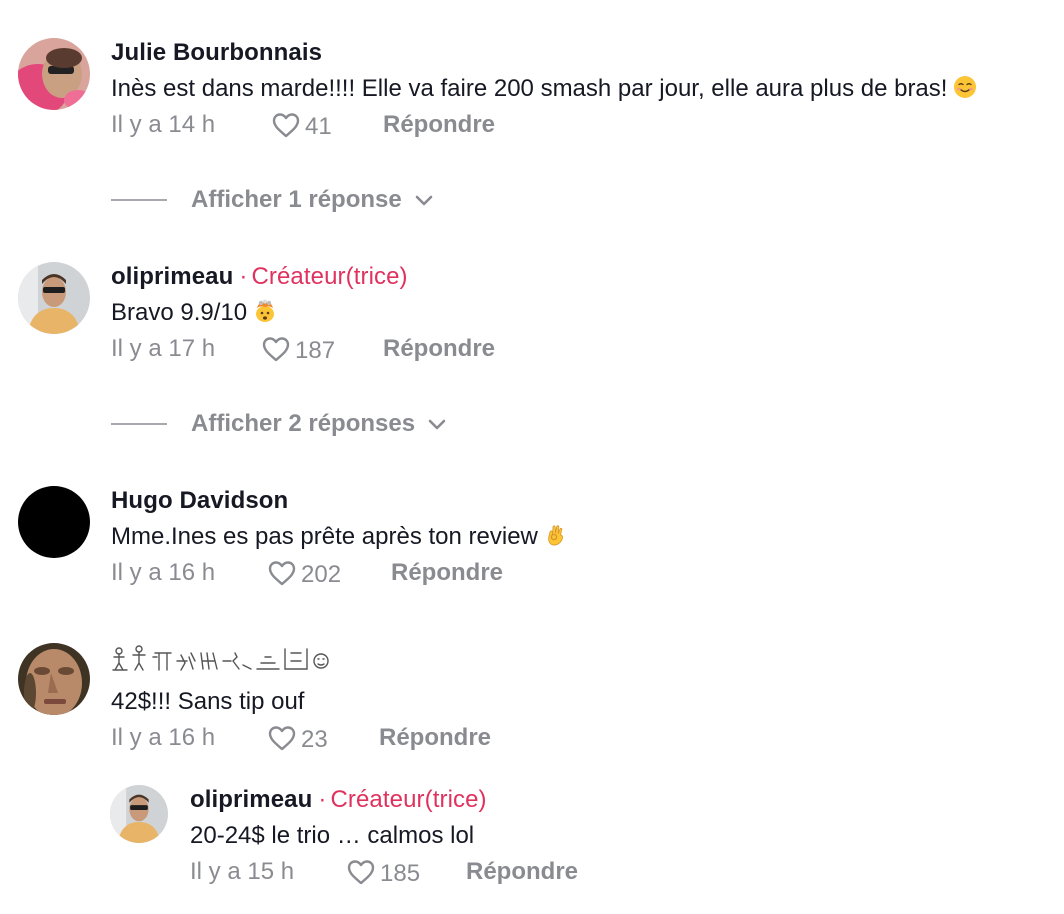 The image size is (1064, 914). Describe the element at coordinates (265, 310) in the screenshot. I see `exploding-head-icon` at that location.